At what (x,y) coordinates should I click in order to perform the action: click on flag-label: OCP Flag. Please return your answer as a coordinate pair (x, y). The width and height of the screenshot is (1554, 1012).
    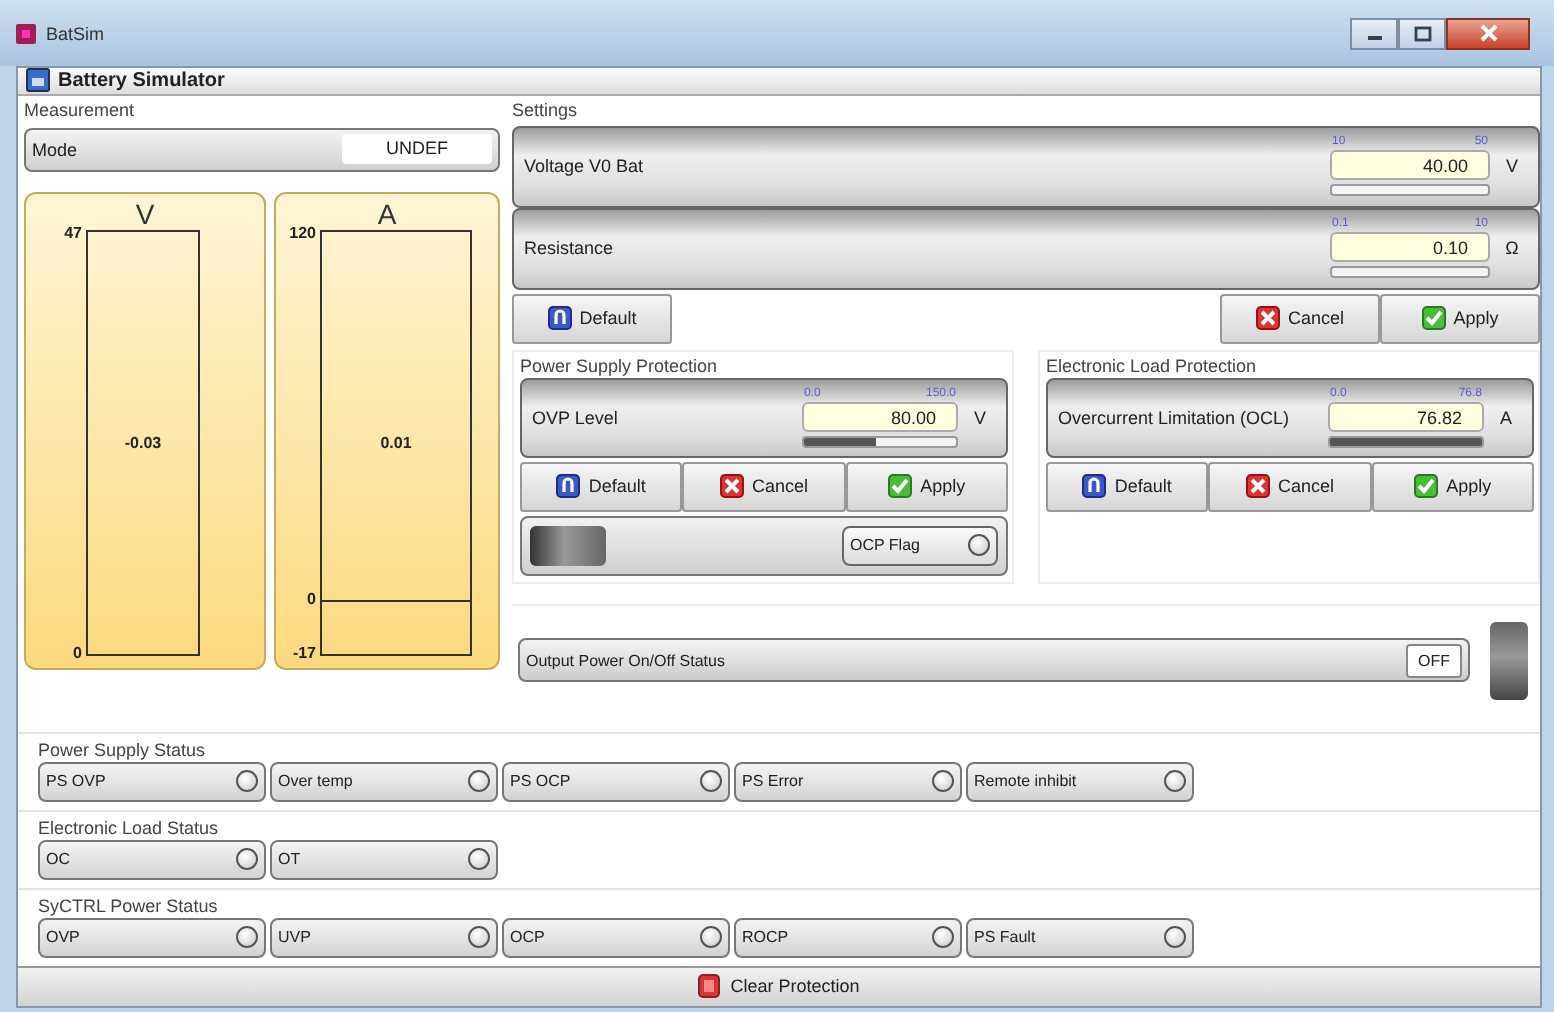
    Looking at the image, I should click on (885, 545).